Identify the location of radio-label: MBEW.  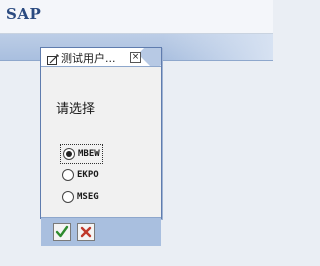
(89, 154).